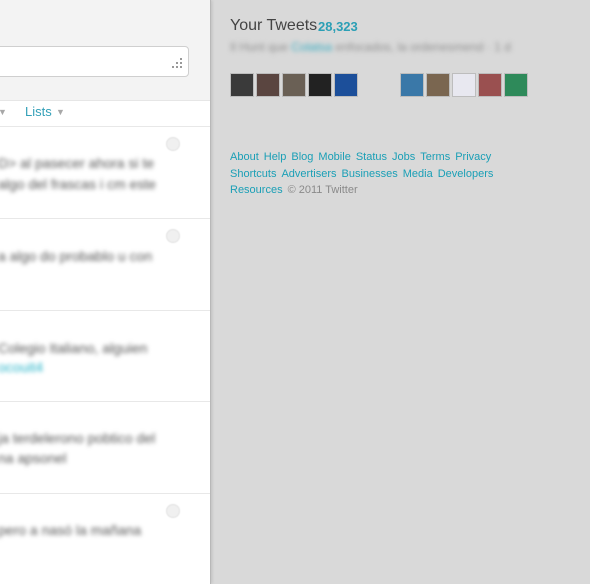  I want to click on timeline-tabs: ▼ Lists ▼, so click(105, 113).